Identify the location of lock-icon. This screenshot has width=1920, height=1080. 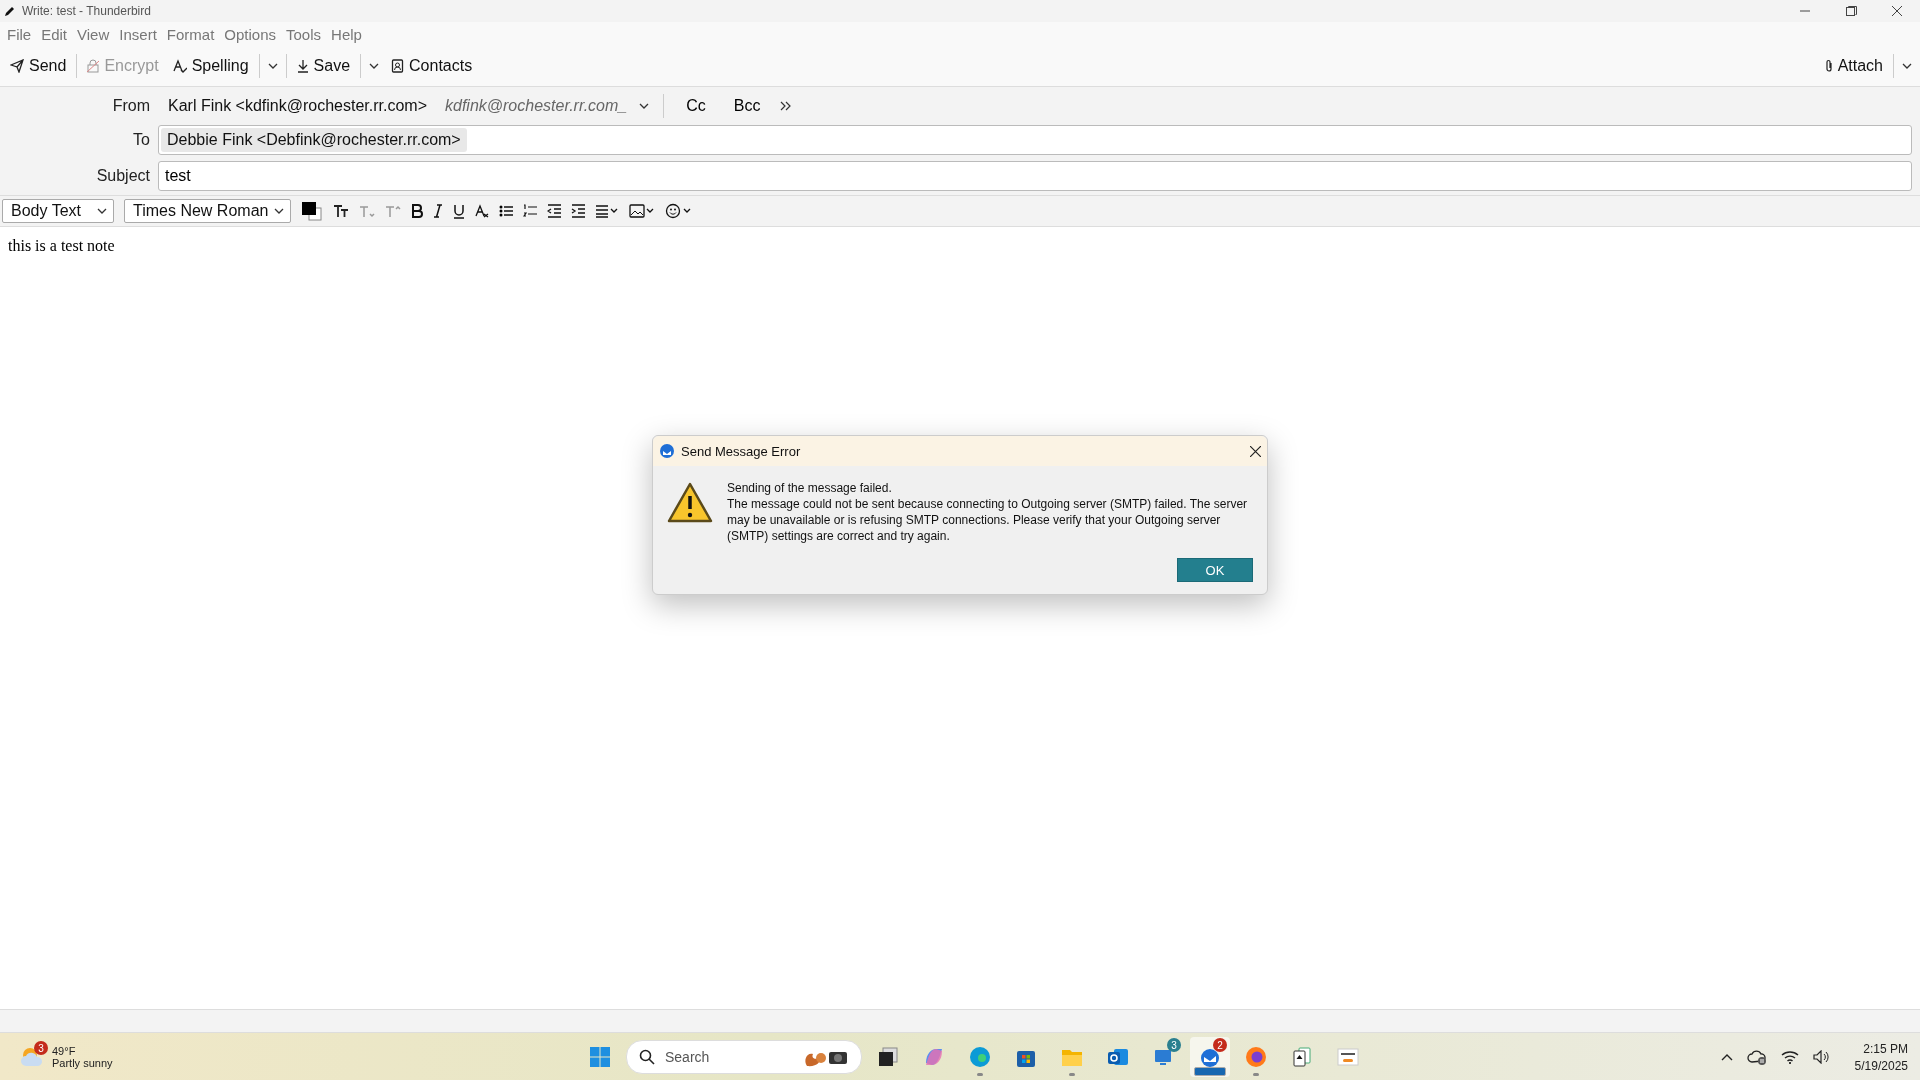
(93, 66).